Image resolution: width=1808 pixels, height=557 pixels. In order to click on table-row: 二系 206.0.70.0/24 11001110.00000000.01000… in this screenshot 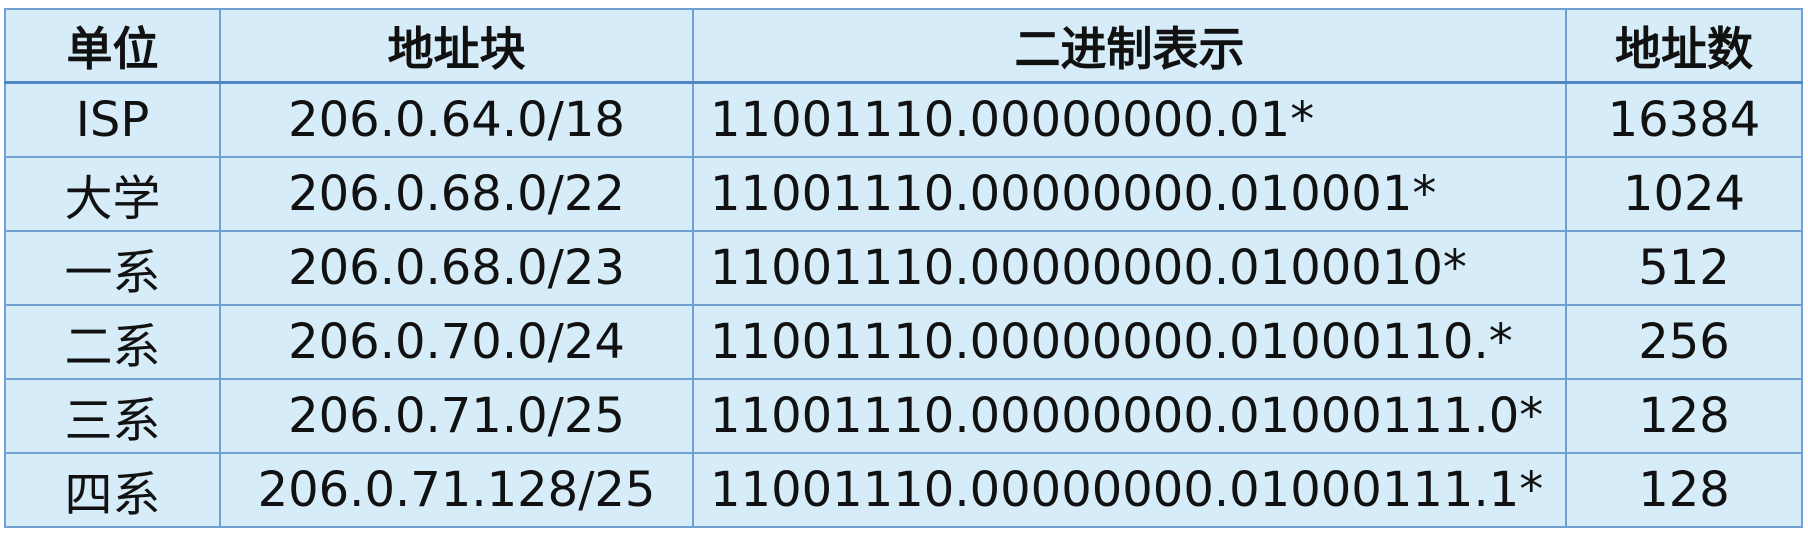, I will do `click(903, 342)`.